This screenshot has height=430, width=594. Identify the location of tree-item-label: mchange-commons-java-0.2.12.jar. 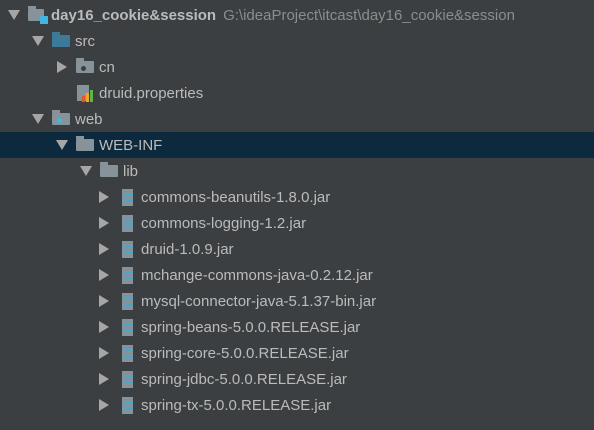
(257, 275).